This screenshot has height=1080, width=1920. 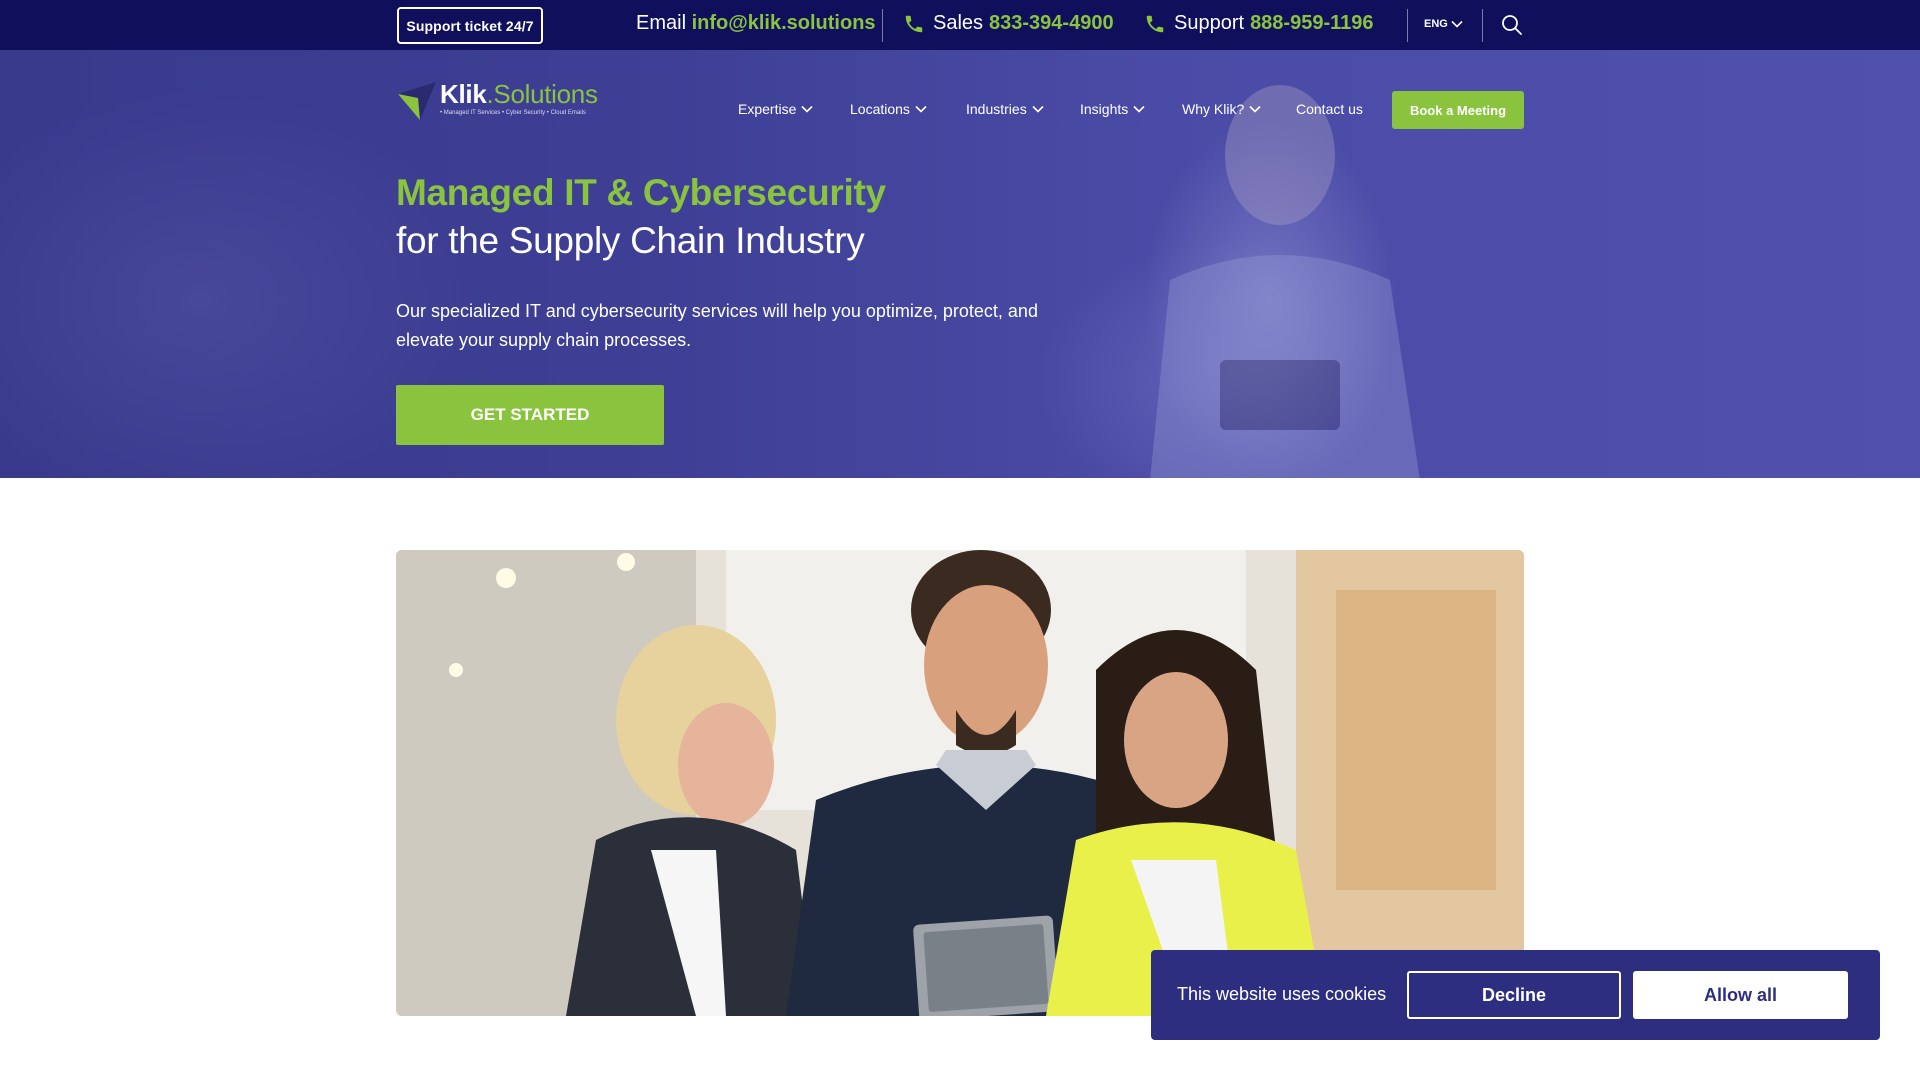 I want to click on logo-name-main: Klik, so click(x=463, y=94).